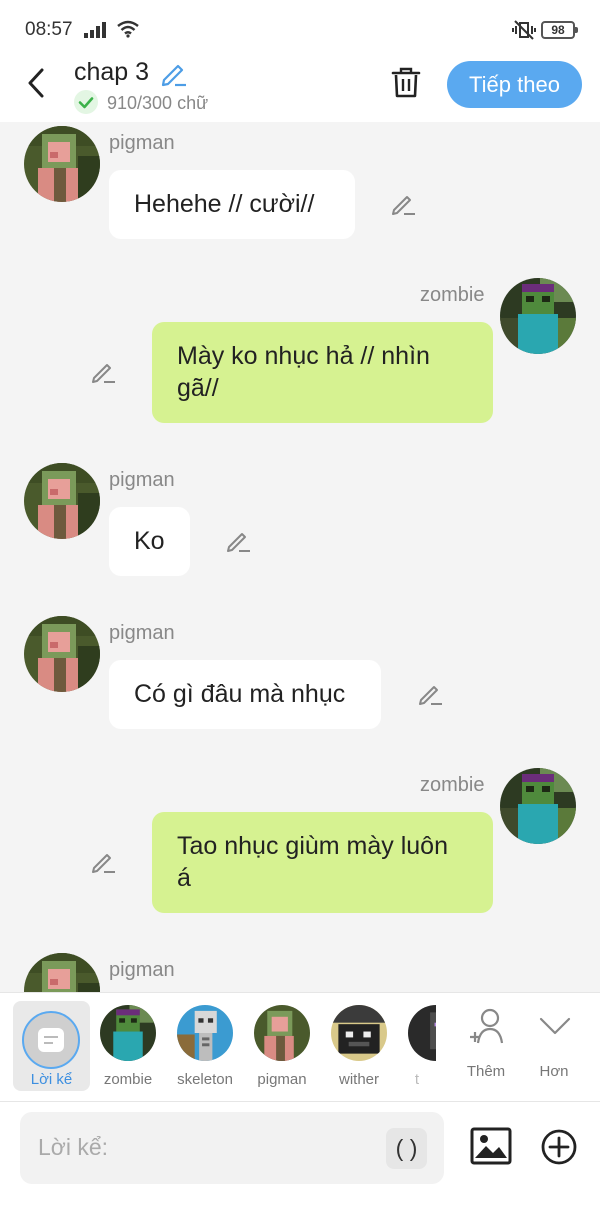  Describe the element at coordinates (524, 30) in the screenshot. I see `vibrate-mute-icon` at that location.